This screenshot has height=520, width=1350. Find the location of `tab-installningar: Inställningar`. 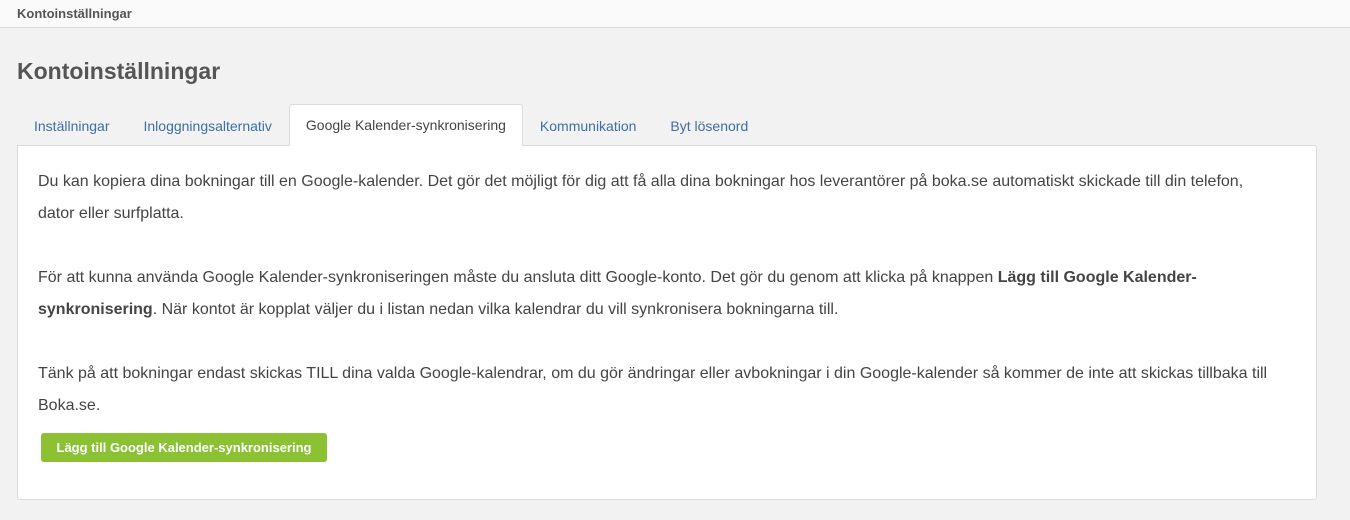

tab-installningar: Inställningar is located at coordinates (72, 125).